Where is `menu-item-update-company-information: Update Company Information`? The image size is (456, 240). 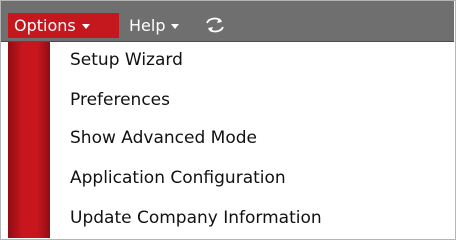 menu-item-update-company-information: Update Company Information is located at coordinates (255, 218).